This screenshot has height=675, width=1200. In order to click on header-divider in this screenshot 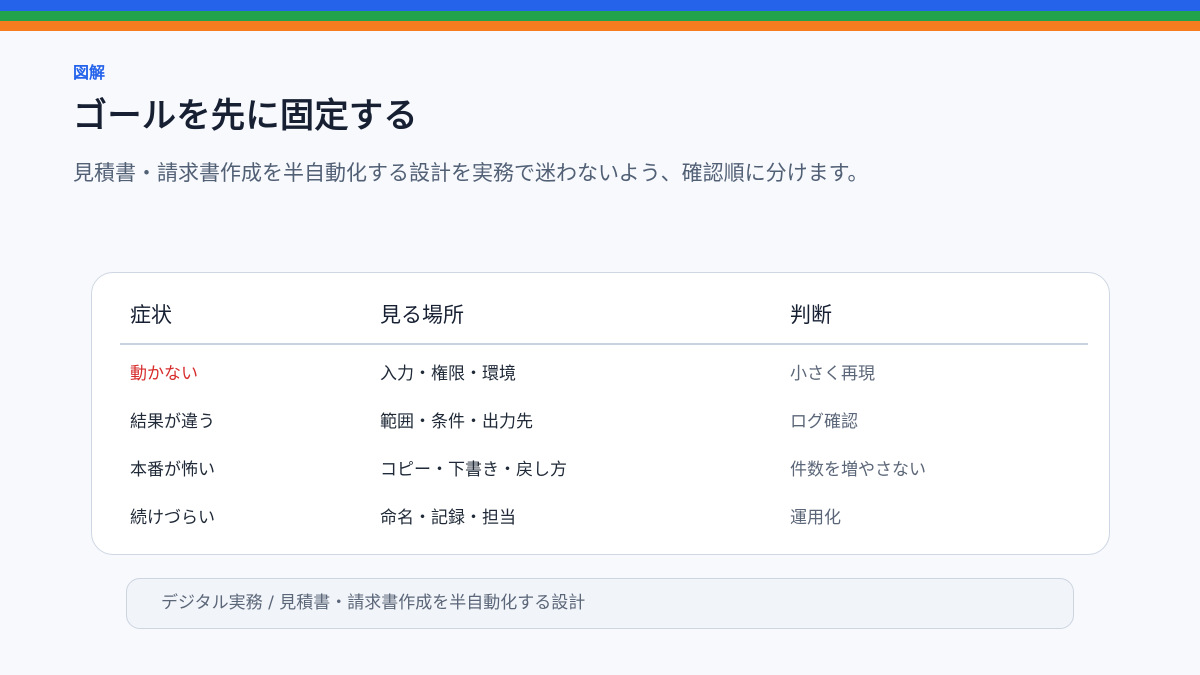, I will do `click(604, 344)`.